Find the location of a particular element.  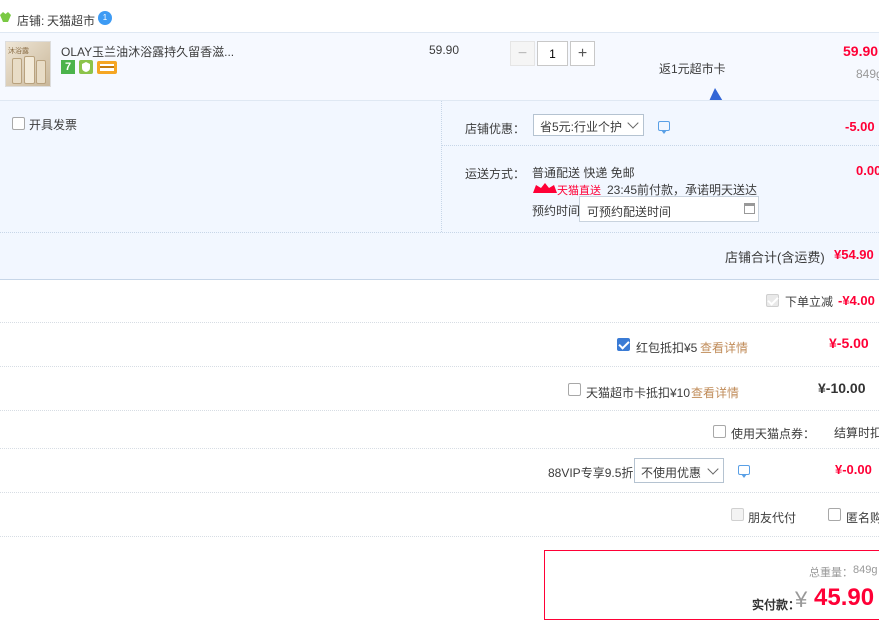

product-thumbnail: 沐浴露 is located at coordinates (28, 64).